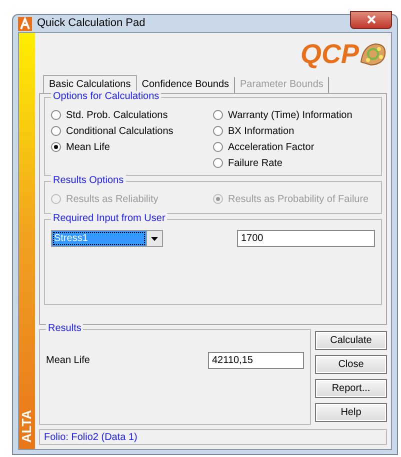  What do you see at coordinates (132, 115) in the screenshot?
I see `radio-option: Std. Prob. Calculations` at bounding box center [132, 115].